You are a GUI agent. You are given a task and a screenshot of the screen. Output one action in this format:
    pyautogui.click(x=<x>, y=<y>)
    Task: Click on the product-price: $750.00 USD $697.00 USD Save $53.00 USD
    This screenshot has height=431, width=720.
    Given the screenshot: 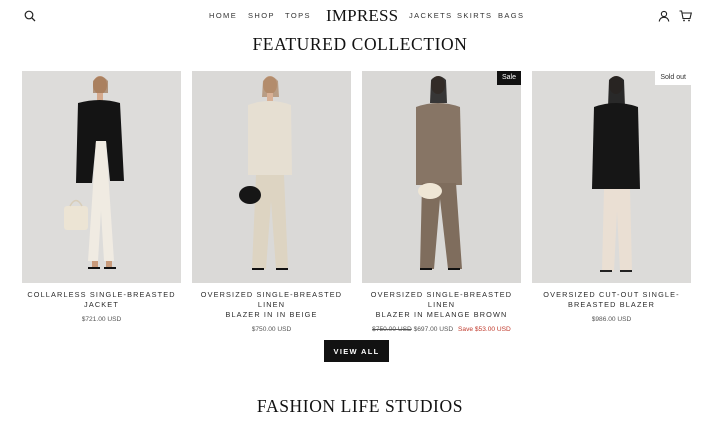 What is the action you would take?
    pyautogui.click(x=441, y=329)
    